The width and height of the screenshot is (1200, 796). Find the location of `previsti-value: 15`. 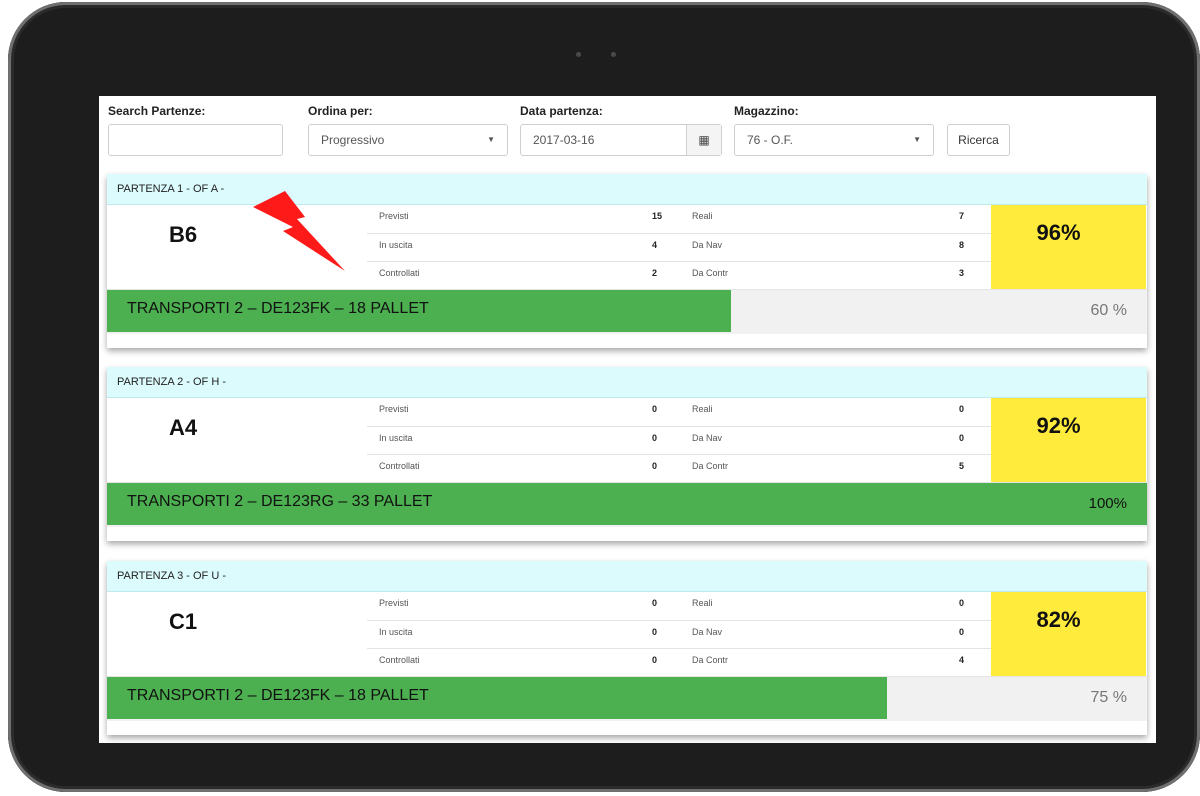

previsti-value: 15 is located at coordinates (657, 216).